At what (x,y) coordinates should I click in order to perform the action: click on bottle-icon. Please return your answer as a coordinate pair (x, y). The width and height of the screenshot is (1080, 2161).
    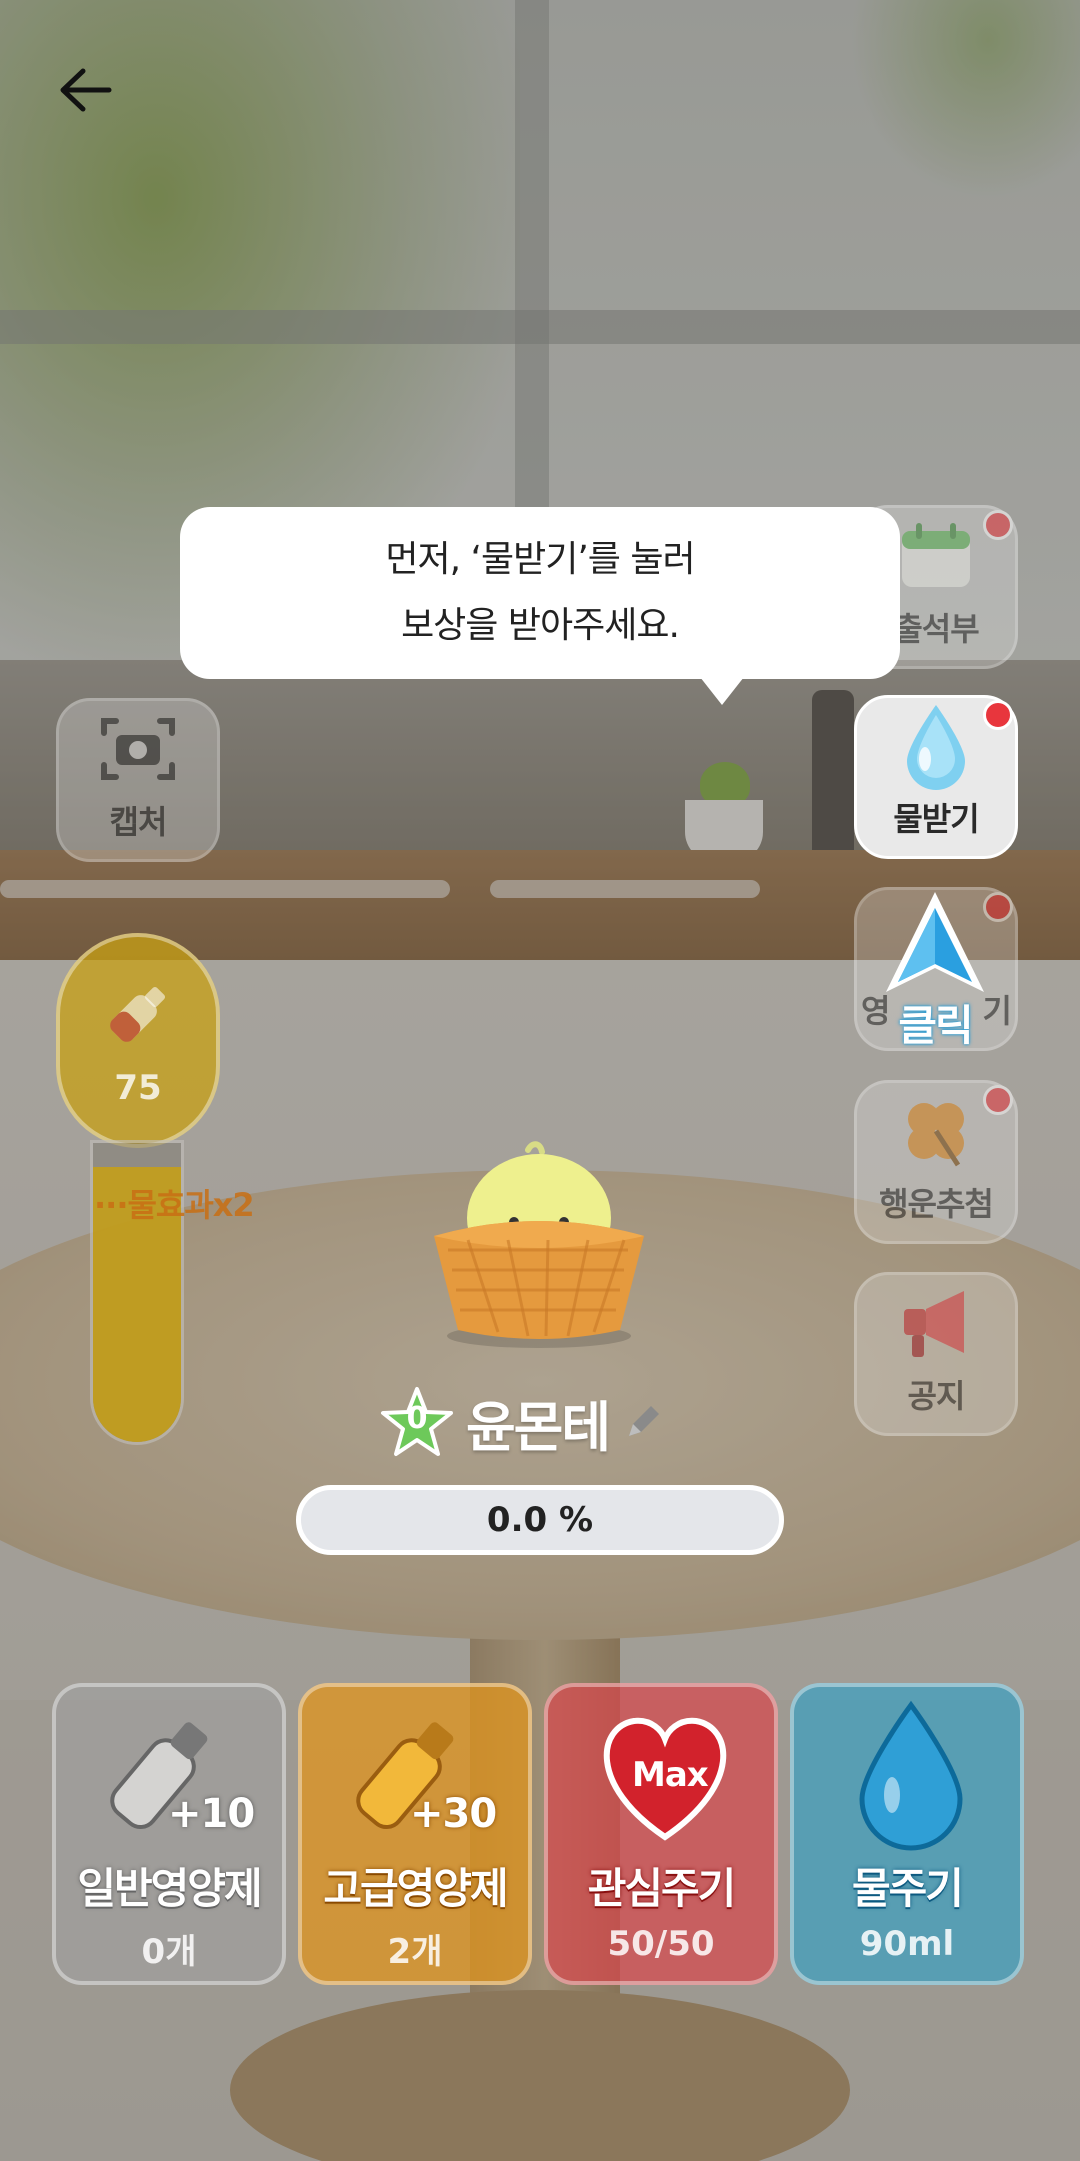
    Looking at the image, I should click on (138, 1014).